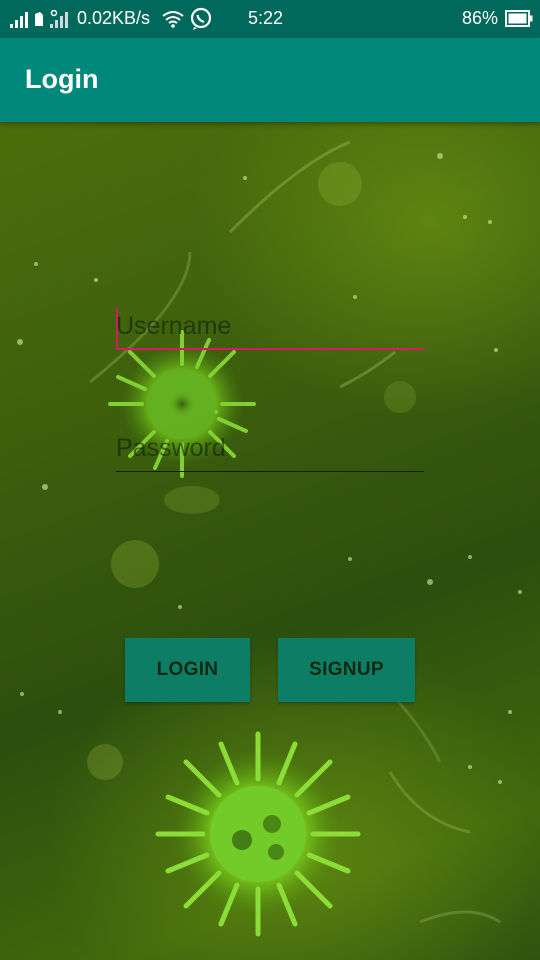 This screenshot has width=540, height=960. I want to click on wifi-icon, so click(173, 19).